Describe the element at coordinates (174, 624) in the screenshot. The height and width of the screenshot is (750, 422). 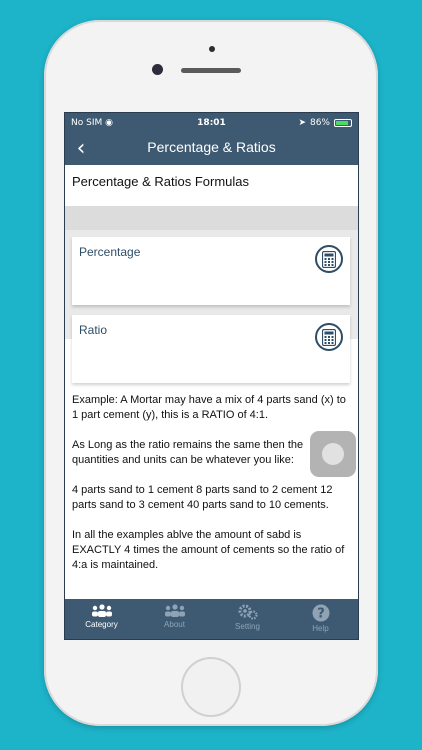
I see `tab-label: About` at that location.